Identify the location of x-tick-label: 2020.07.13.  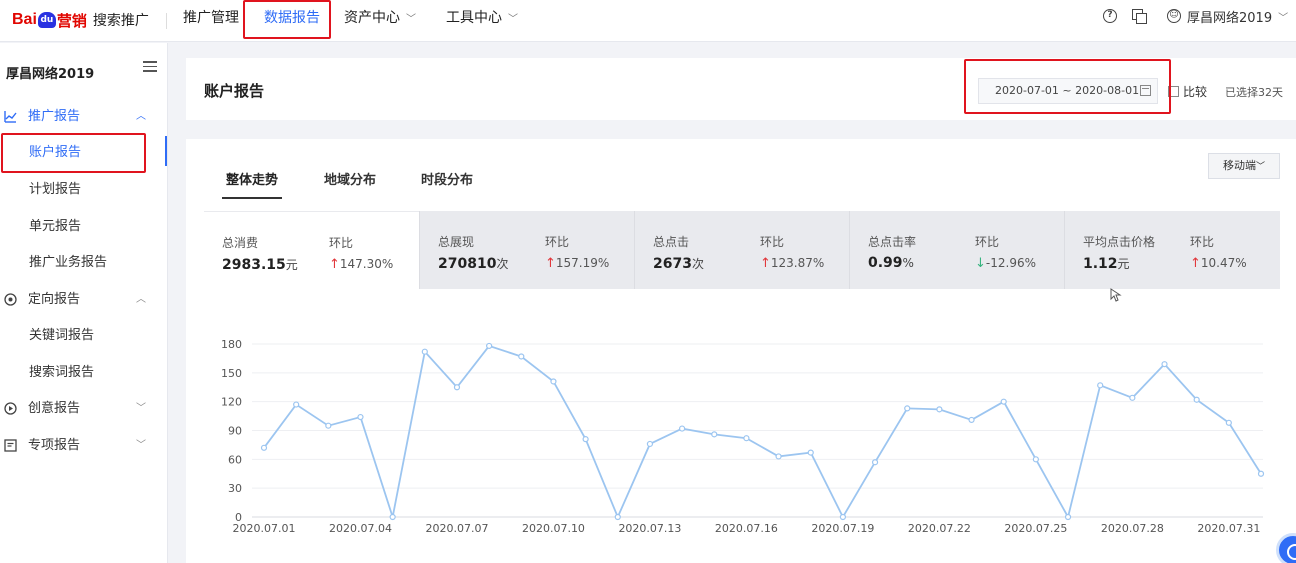
(649, 528).